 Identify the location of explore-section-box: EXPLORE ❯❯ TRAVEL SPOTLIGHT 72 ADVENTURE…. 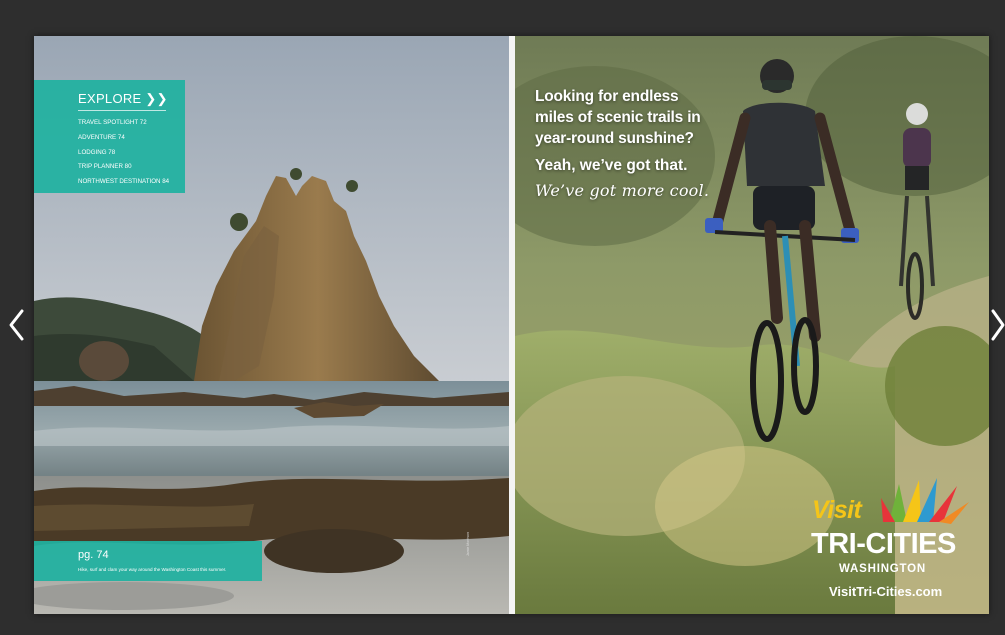
(109, 136).